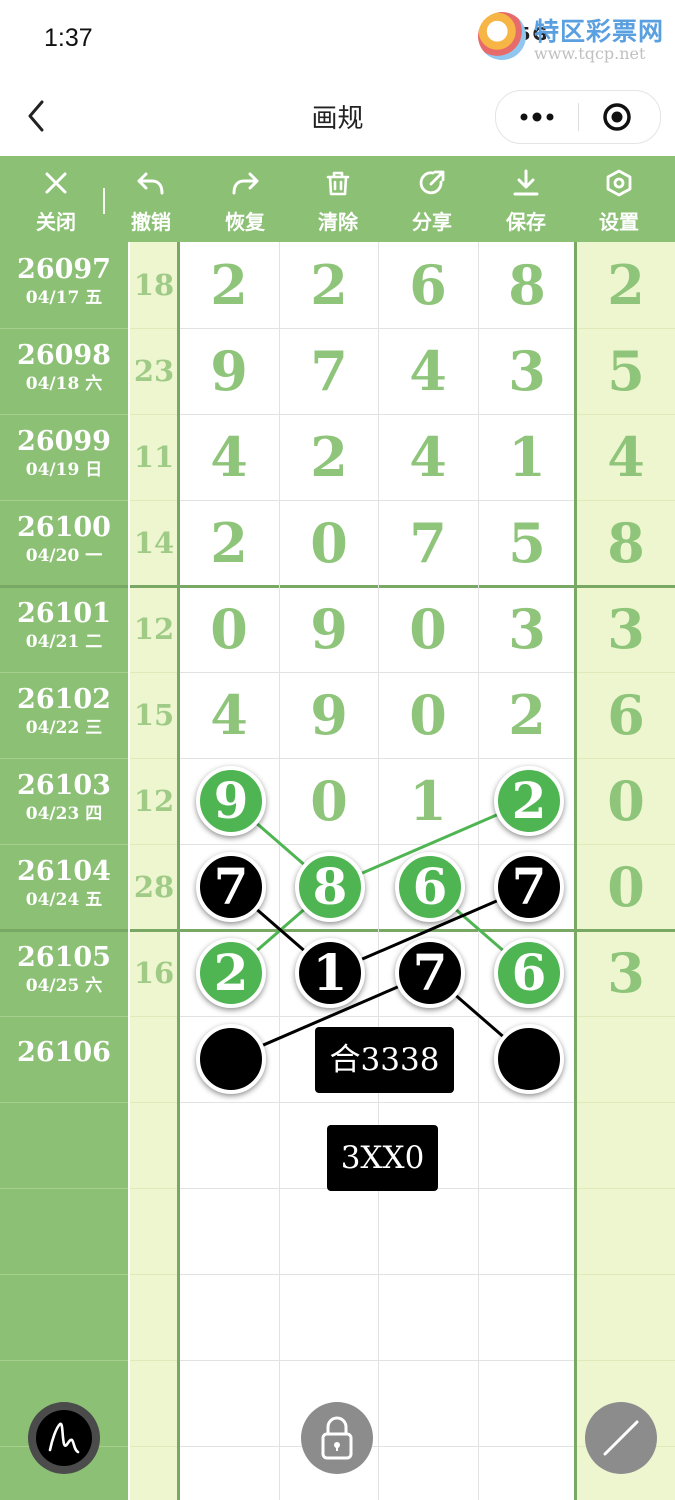 The width and height of the screenshot is (675, 1500). I want to click on target-icon, so click(617, 117).